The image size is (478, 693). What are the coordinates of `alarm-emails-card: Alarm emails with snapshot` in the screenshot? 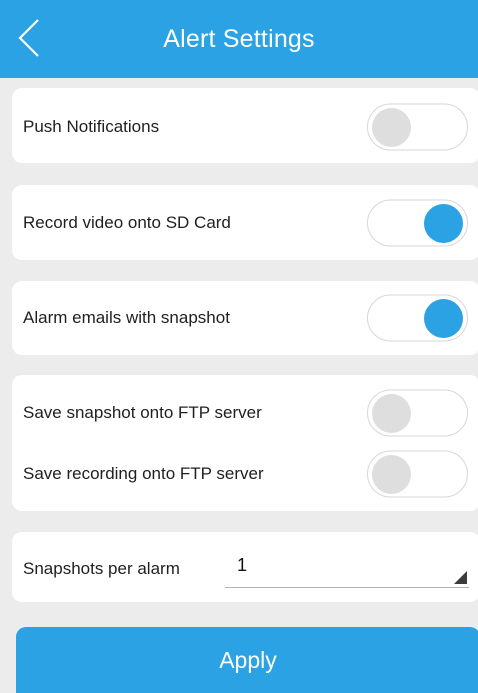 It's located at (245, 318).